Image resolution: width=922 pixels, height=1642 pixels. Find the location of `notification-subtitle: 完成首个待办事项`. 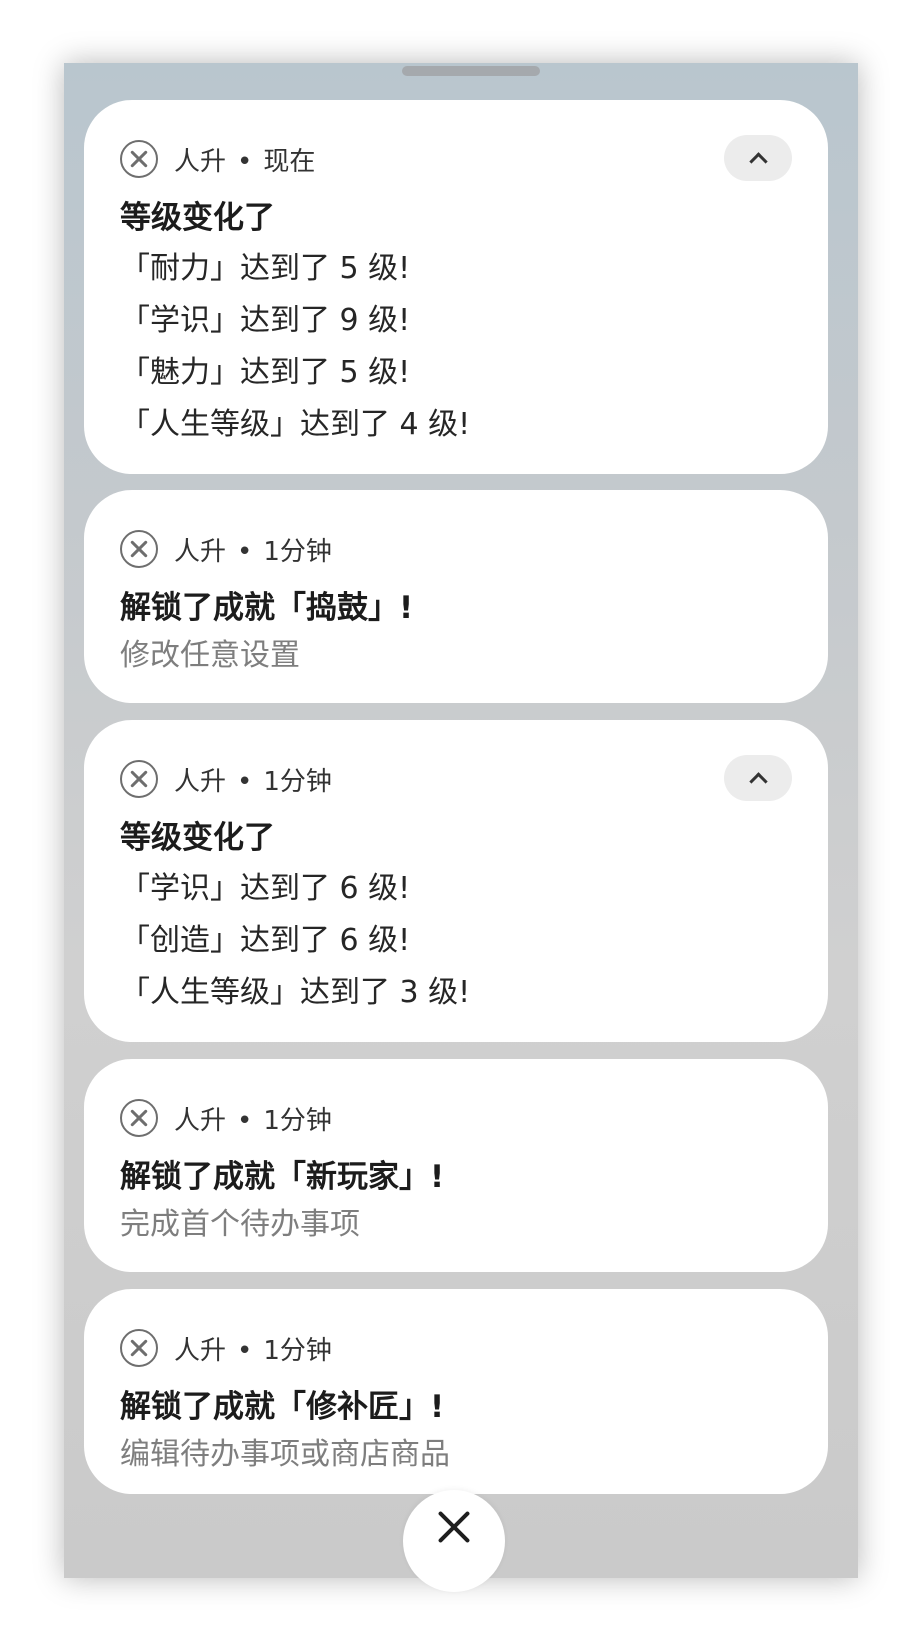

notification-subtitle: 完成首个待办事项 is located at coordinates (240, 1224).